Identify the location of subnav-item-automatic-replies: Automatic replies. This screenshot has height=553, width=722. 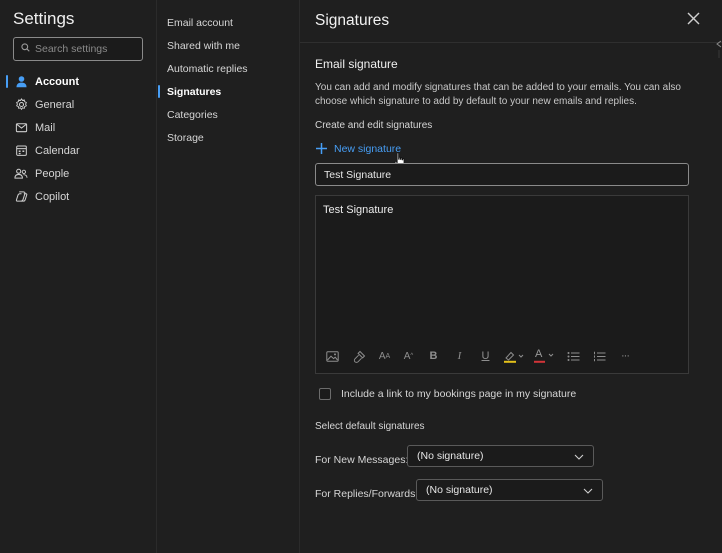
(228, 68).